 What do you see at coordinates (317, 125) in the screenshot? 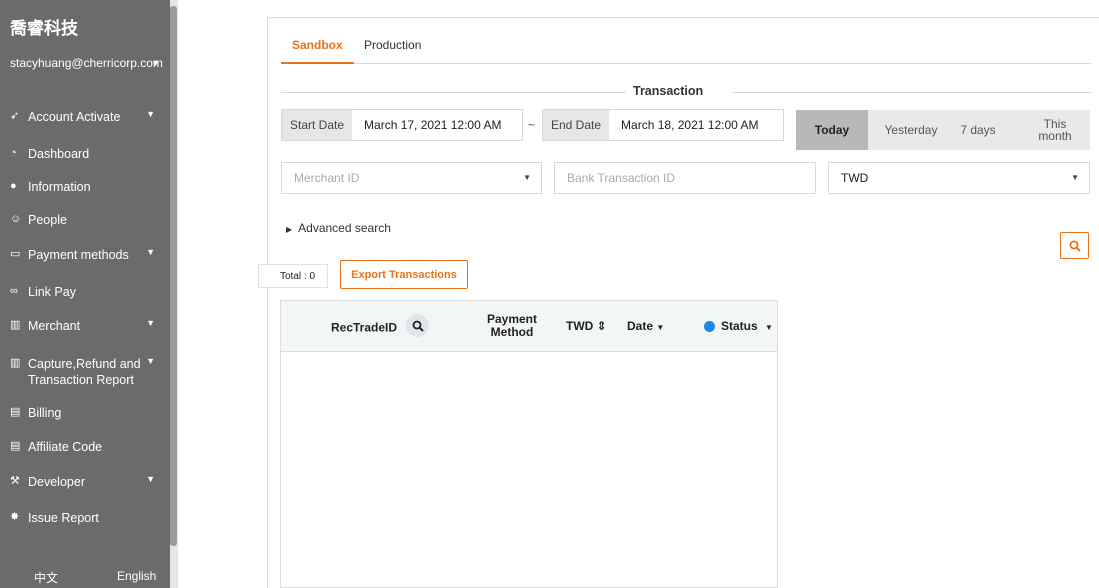
I see `start-date-label: Start Date` at bounding box center [317, 125].